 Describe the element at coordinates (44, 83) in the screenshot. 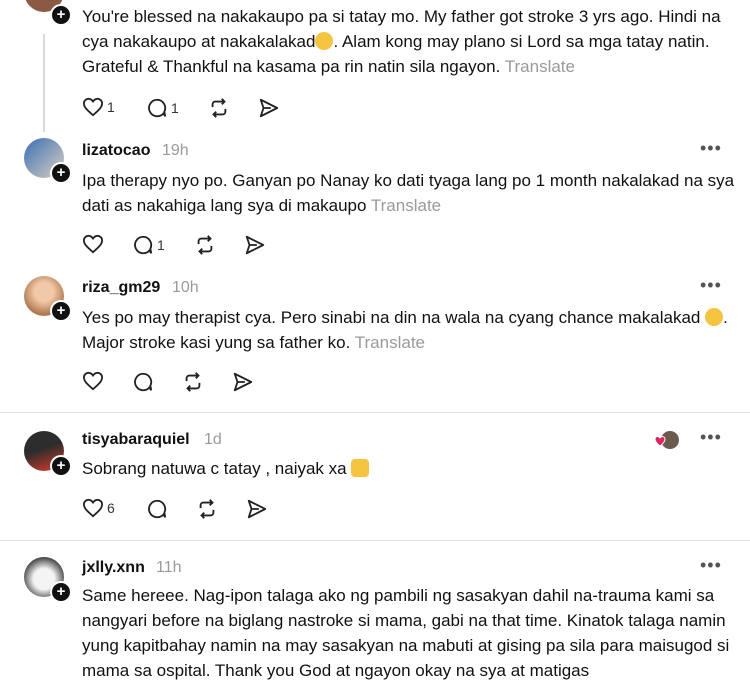

I see `thread-line` at that location.